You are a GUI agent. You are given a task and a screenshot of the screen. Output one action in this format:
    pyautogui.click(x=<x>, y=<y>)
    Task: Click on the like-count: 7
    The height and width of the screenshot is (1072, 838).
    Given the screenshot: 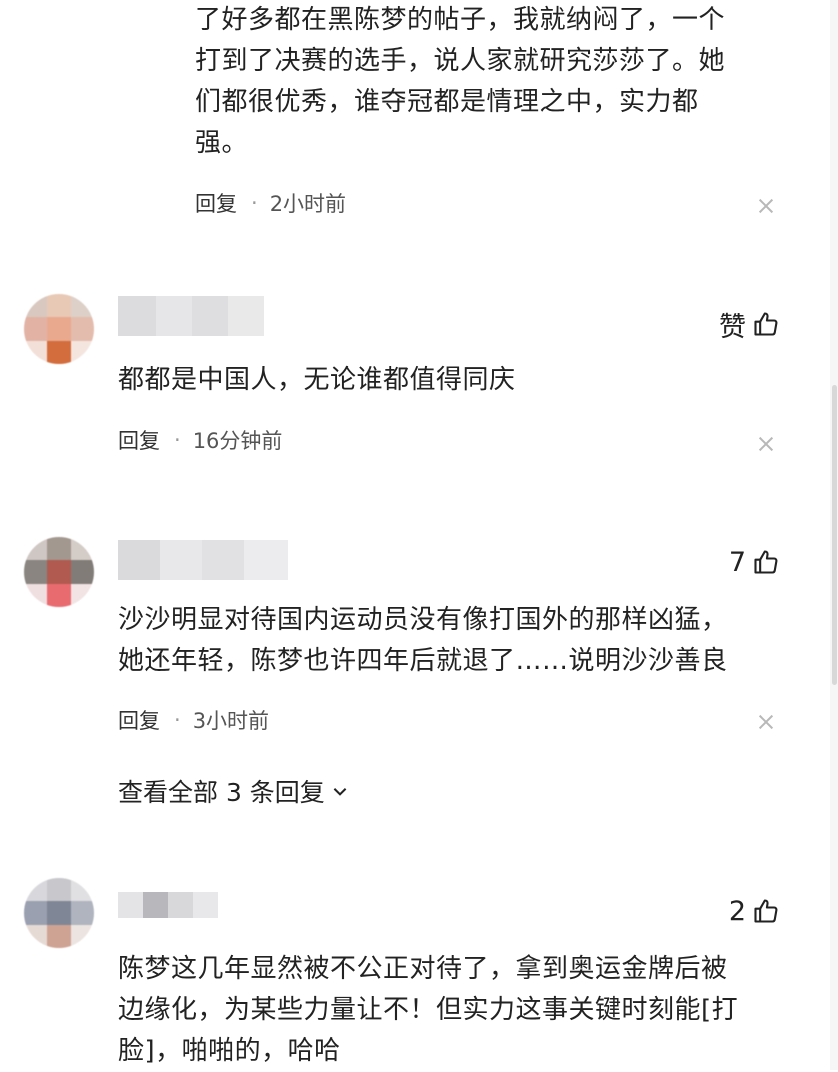 What is the action you would take?
    pyautogui.click(x=737, y=562)
    